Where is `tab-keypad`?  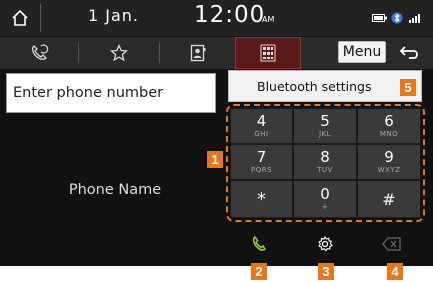
tab-keypad is located at coordinates (268, 53).